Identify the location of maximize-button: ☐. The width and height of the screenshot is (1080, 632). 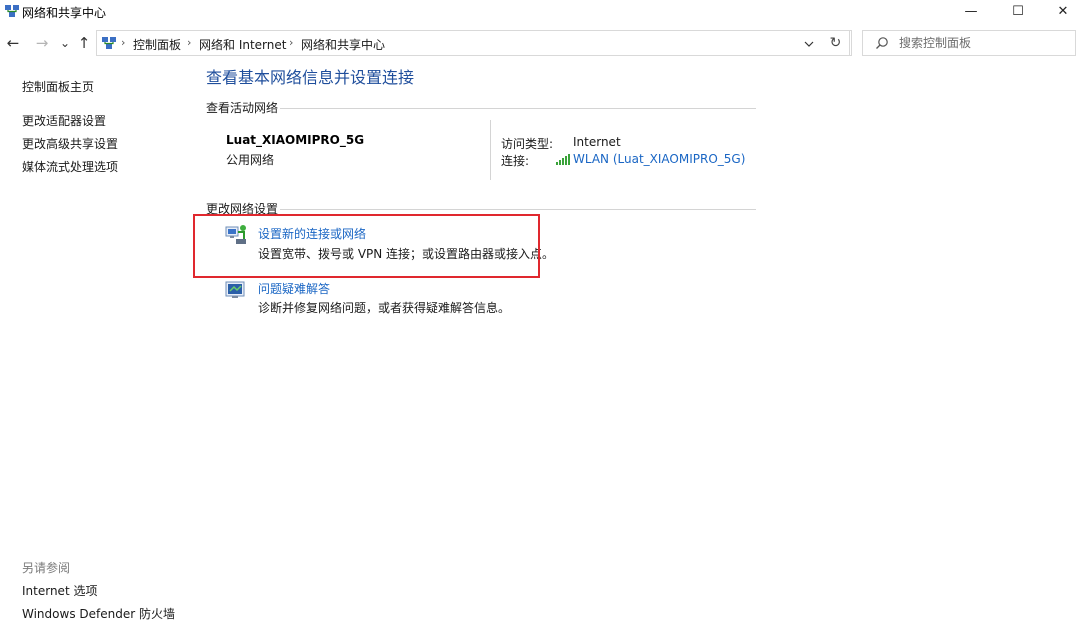
(1018, 11).